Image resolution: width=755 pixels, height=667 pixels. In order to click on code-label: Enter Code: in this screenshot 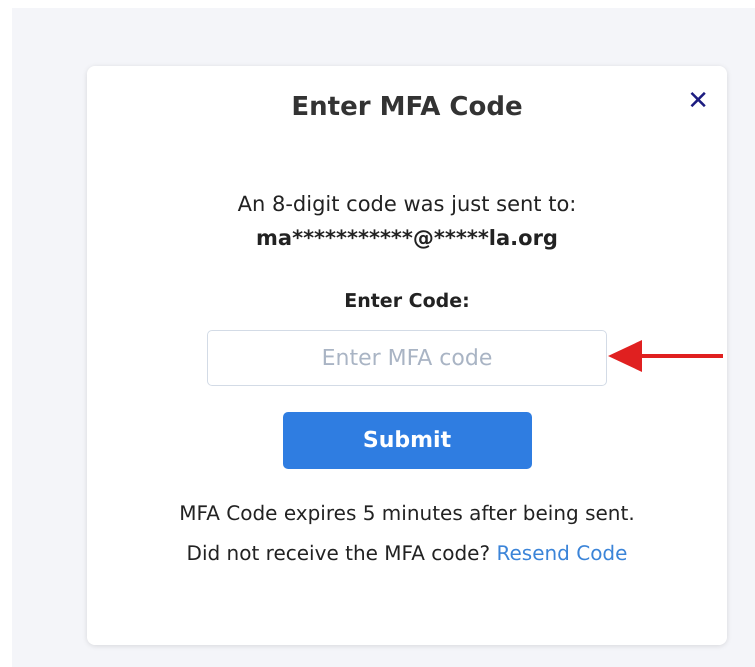, I will do `click(407, 301)`.